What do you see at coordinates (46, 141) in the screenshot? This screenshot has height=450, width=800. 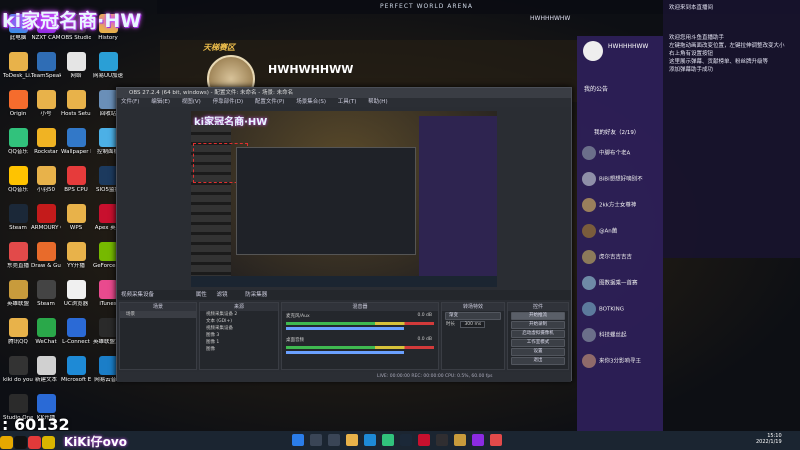 I see `desktop-icon: Rockstar` at bounding box center [46, 141].